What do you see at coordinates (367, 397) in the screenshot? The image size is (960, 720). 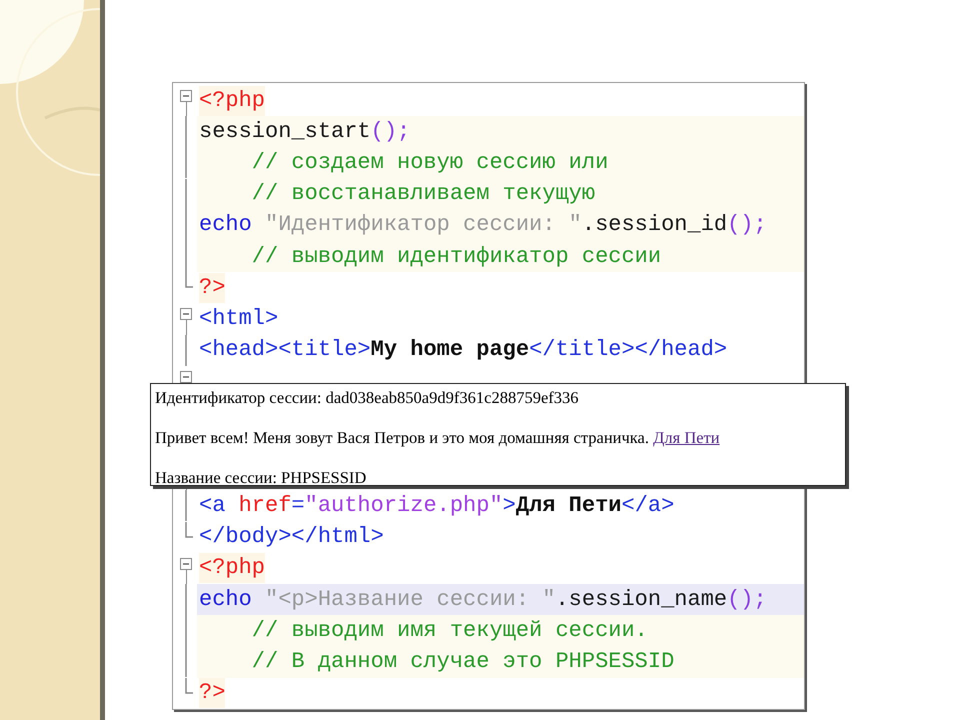 I see `output-text: Идентификатор сессии: dad038eab850a9d9f361c288759ef336` at bounding box center [367, 397].